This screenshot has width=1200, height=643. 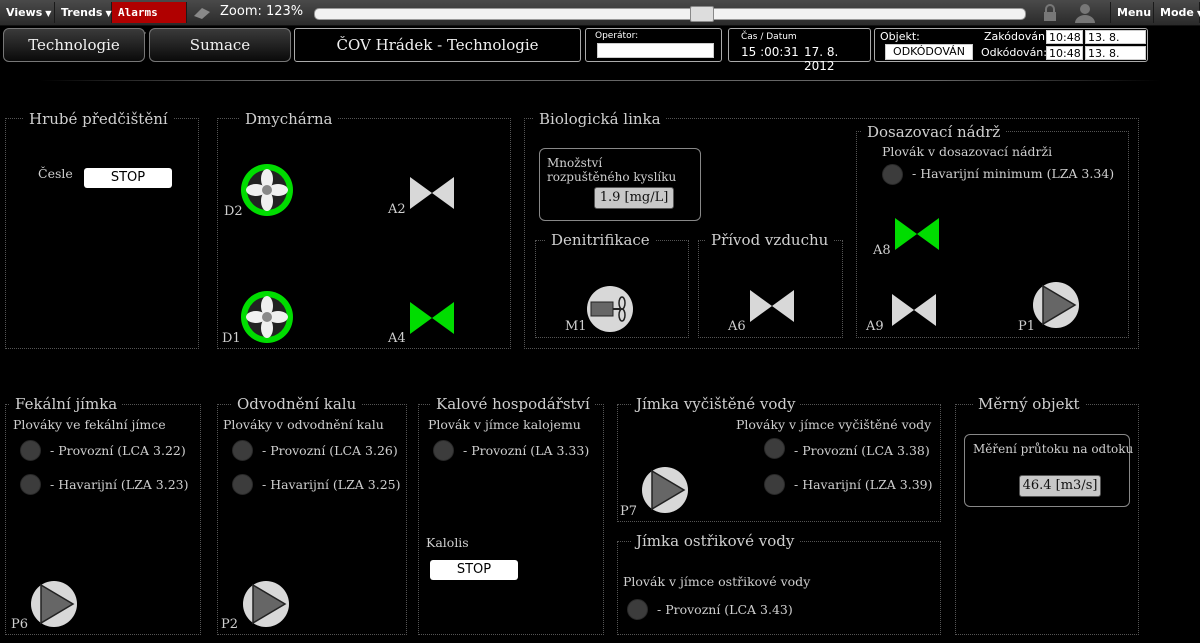 I want to click on mode-label: Mode, so click(x=1177, y=12).